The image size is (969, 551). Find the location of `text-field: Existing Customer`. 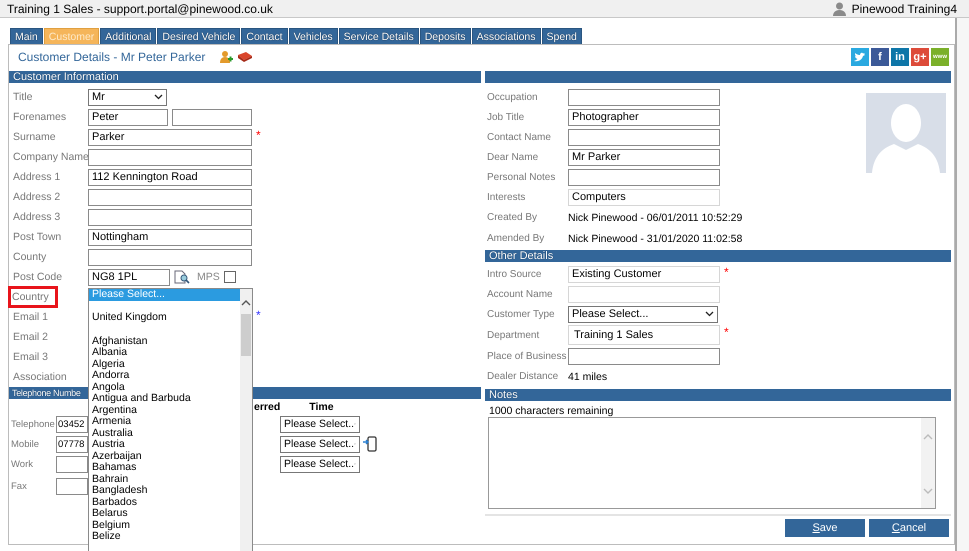

text-field: Existing Customer is located at coordinates (644, 274).